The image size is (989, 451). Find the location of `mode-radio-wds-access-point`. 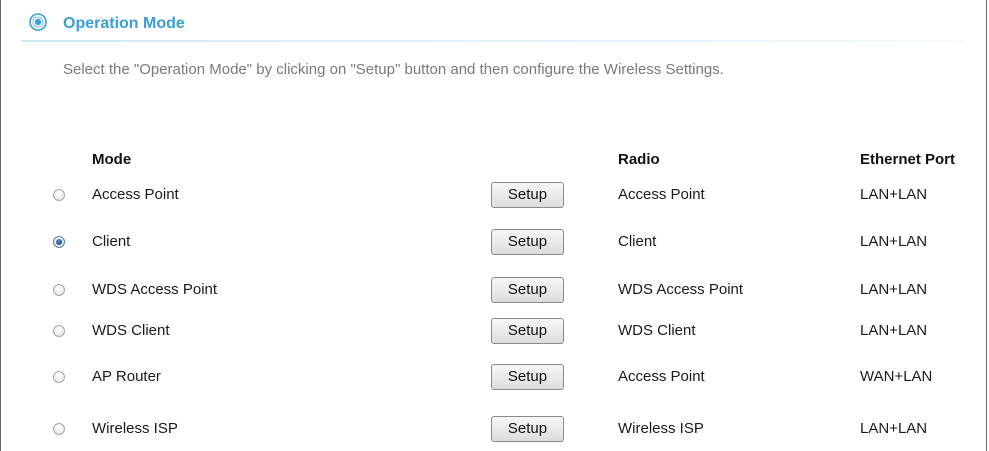

mode-radio-wds-access-point is located at coordinates (59, 290).